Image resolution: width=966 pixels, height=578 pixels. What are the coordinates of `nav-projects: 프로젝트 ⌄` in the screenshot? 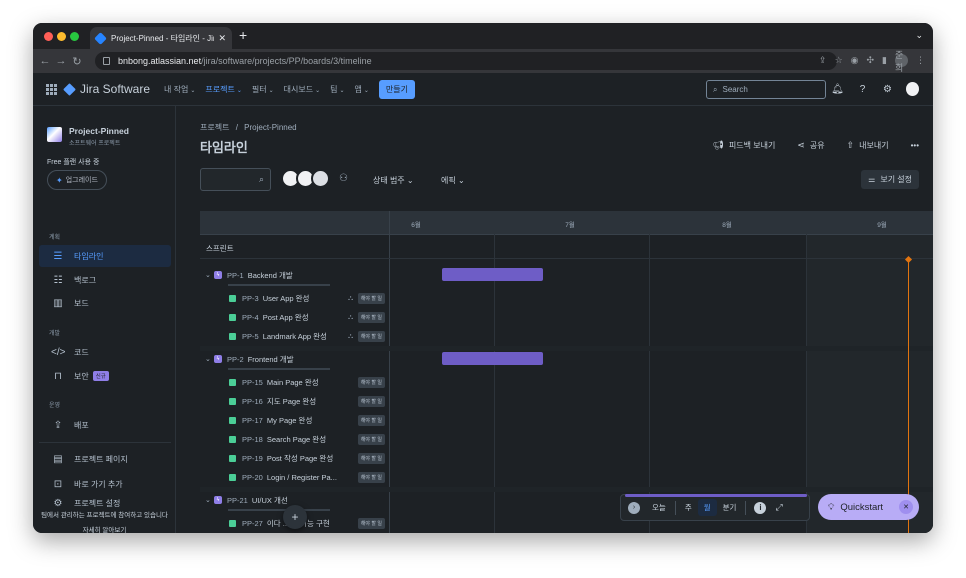 It's located at (223, 89).